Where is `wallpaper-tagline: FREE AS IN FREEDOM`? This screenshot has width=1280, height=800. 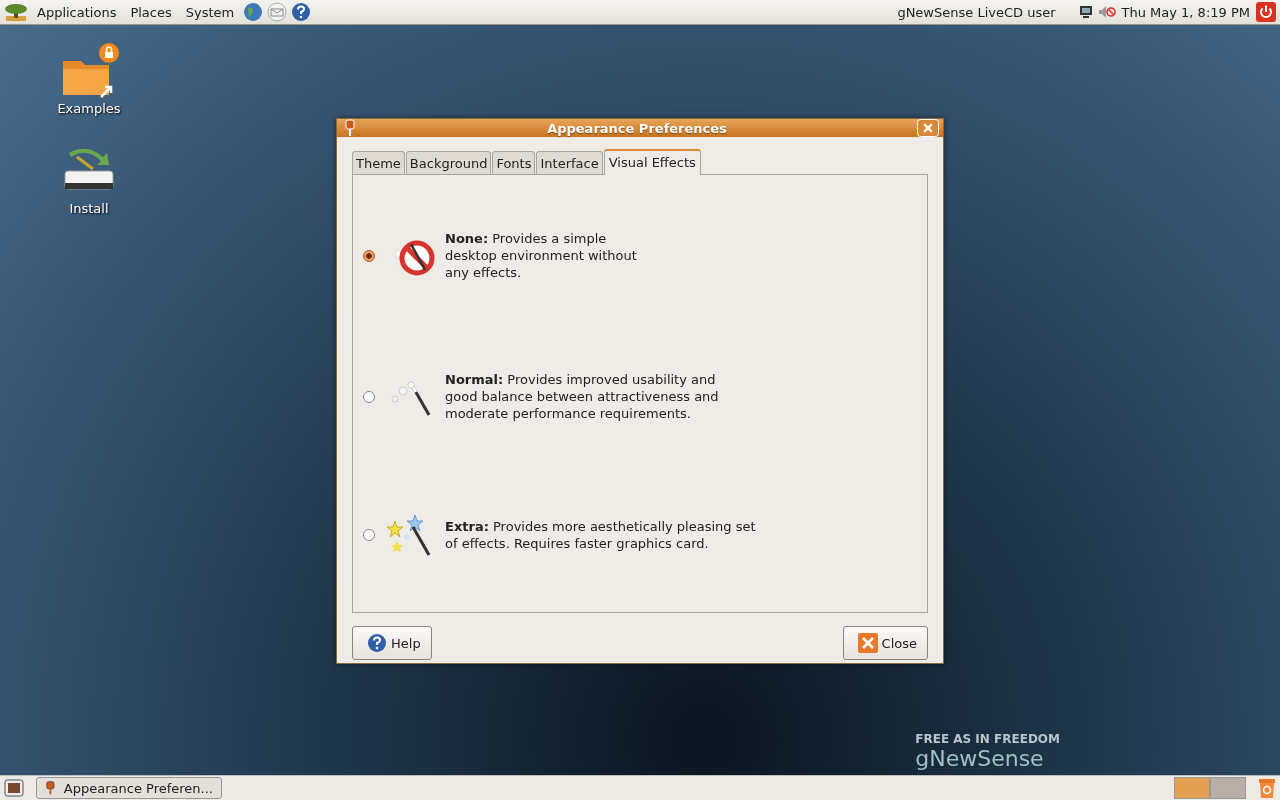
wallpaper-tagline: FREE AS IN FREEDOM is located at coordinates (987, 739).